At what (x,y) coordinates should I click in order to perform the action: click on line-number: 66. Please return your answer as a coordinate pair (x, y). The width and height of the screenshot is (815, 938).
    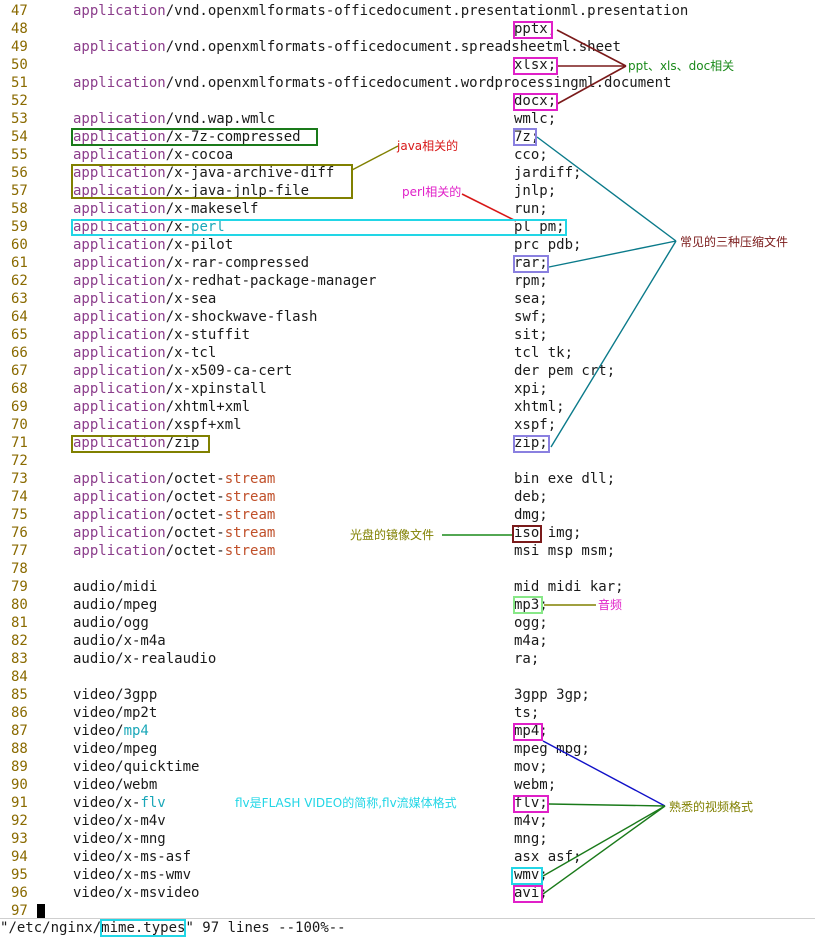
    Looking at the image, I should click on (19, 353).